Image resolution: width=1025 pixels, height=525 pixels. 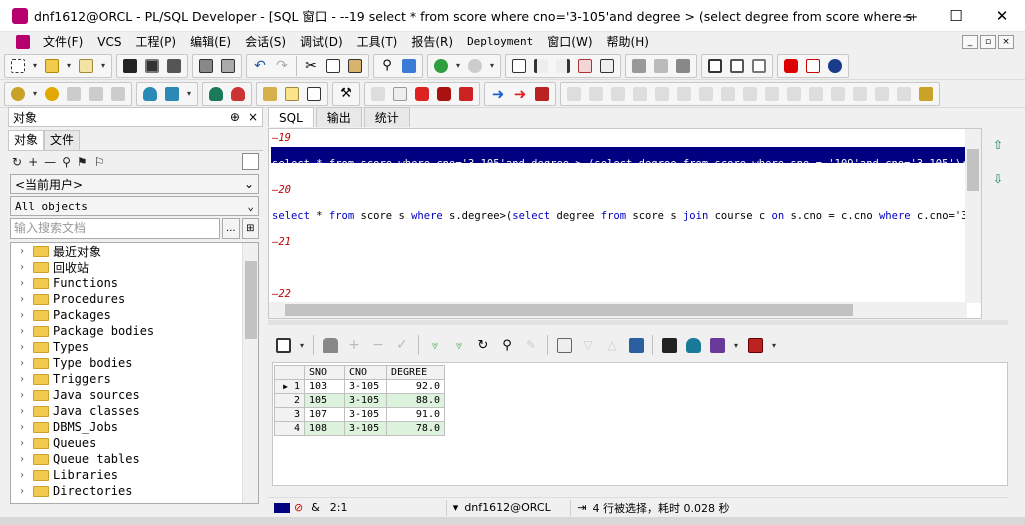 I want to click on single-record-view-icon, so click(x=564, y=345).